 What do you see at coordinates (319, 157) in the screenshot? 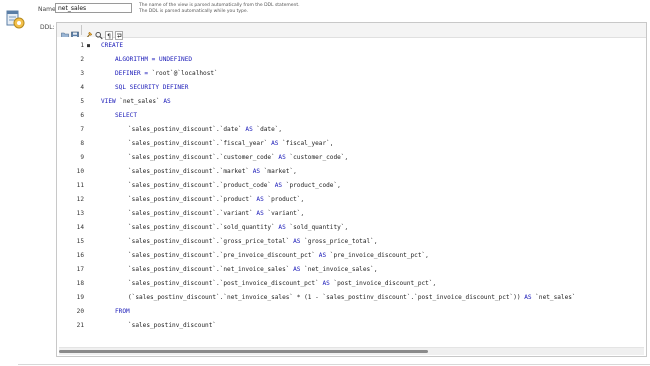
I see `sql-identifier: `customer_code`,` at bounding box center [319, 157].